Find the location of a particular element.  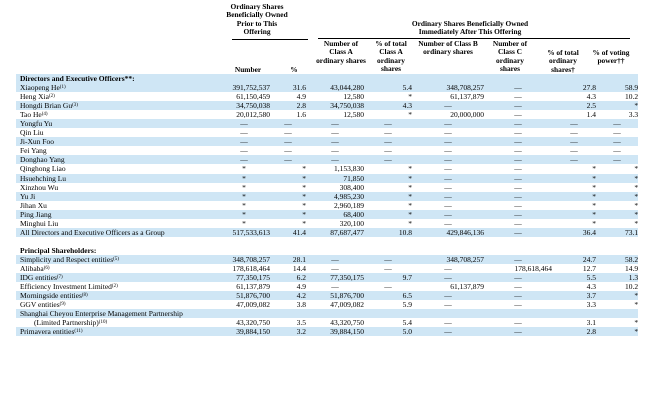

cell-class-a-number: 51,876,700 is located at coordinates (335, 296).